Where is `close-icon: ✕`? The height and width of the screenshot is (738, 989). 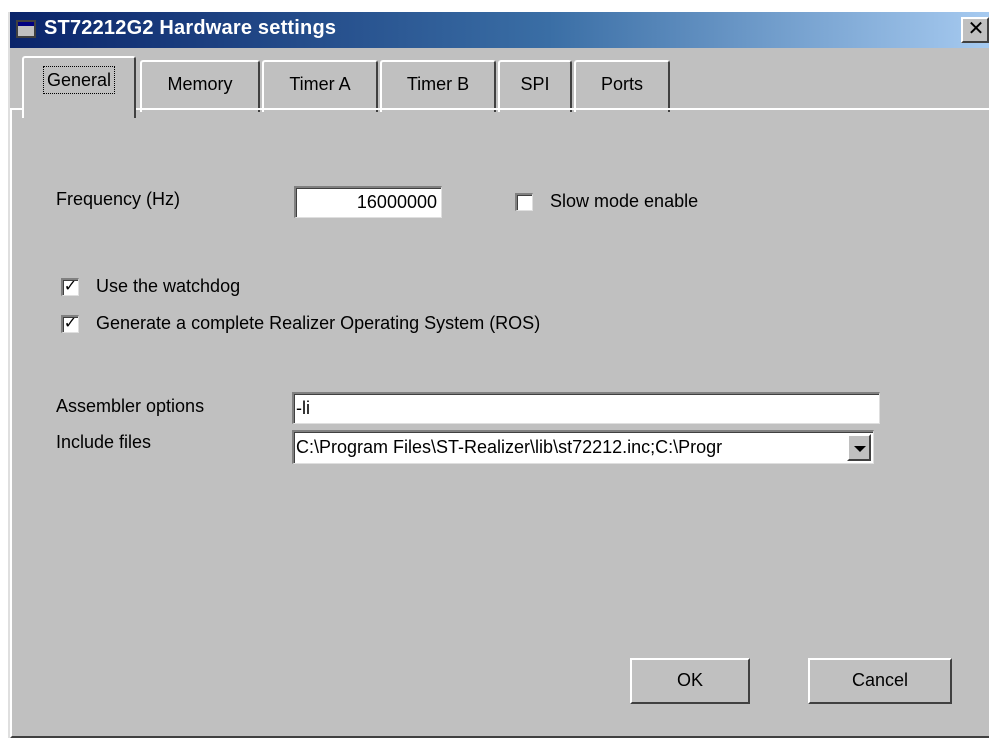 close-icon: ✕ is located at coordinates (976, 29).